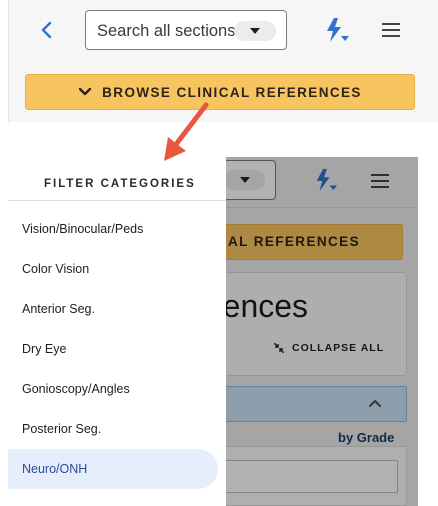  I want to click on chevron-down-icon, so click(85, 91).